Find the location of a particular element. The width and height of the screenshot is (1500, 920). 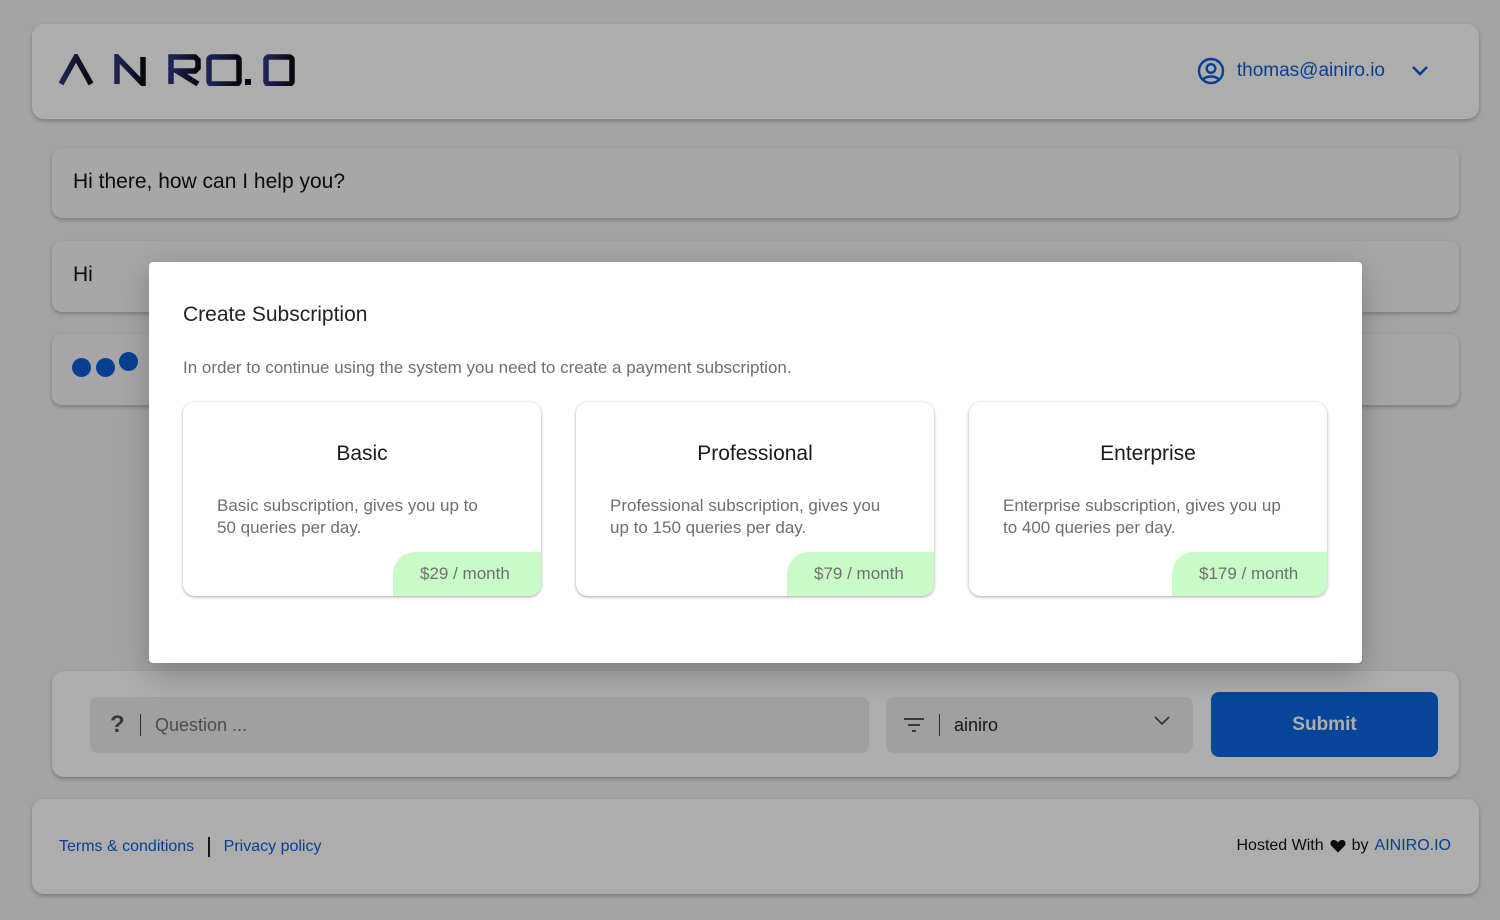

plan-name: Enterprise is located at coordinates (1148, 453).